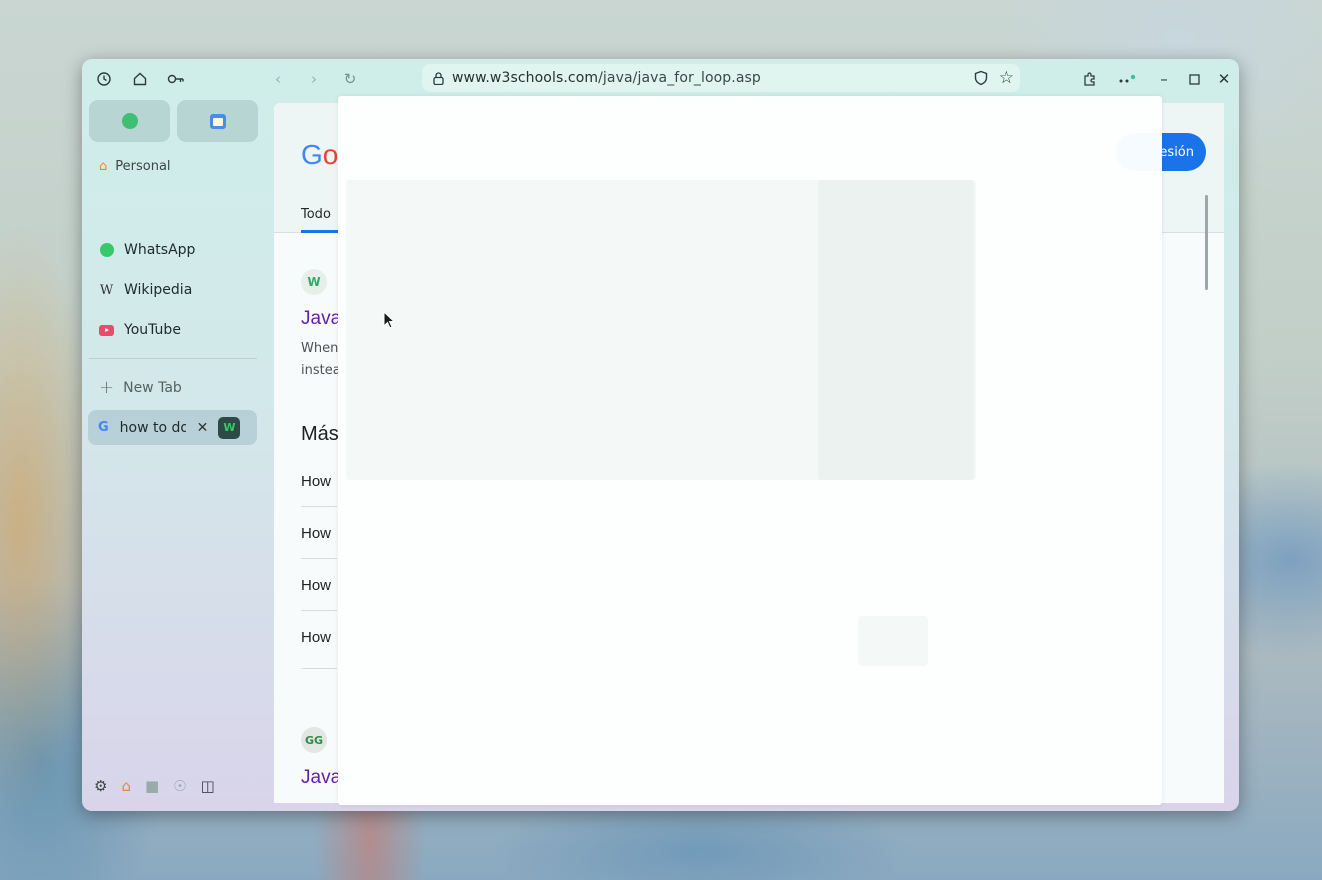 The height and width of the screenshot is (880, 1322). Describe the element at coordinates (1006, 78) in the screenshot. I see `star-icon: ☆` at that location.